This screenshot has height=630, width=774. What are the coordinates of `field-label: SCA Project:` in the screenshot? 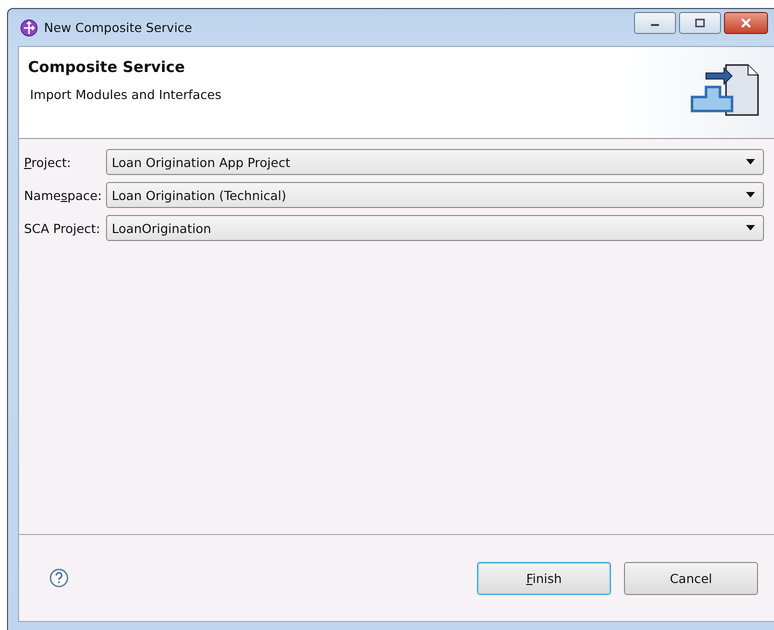 It's located at (63, 228).